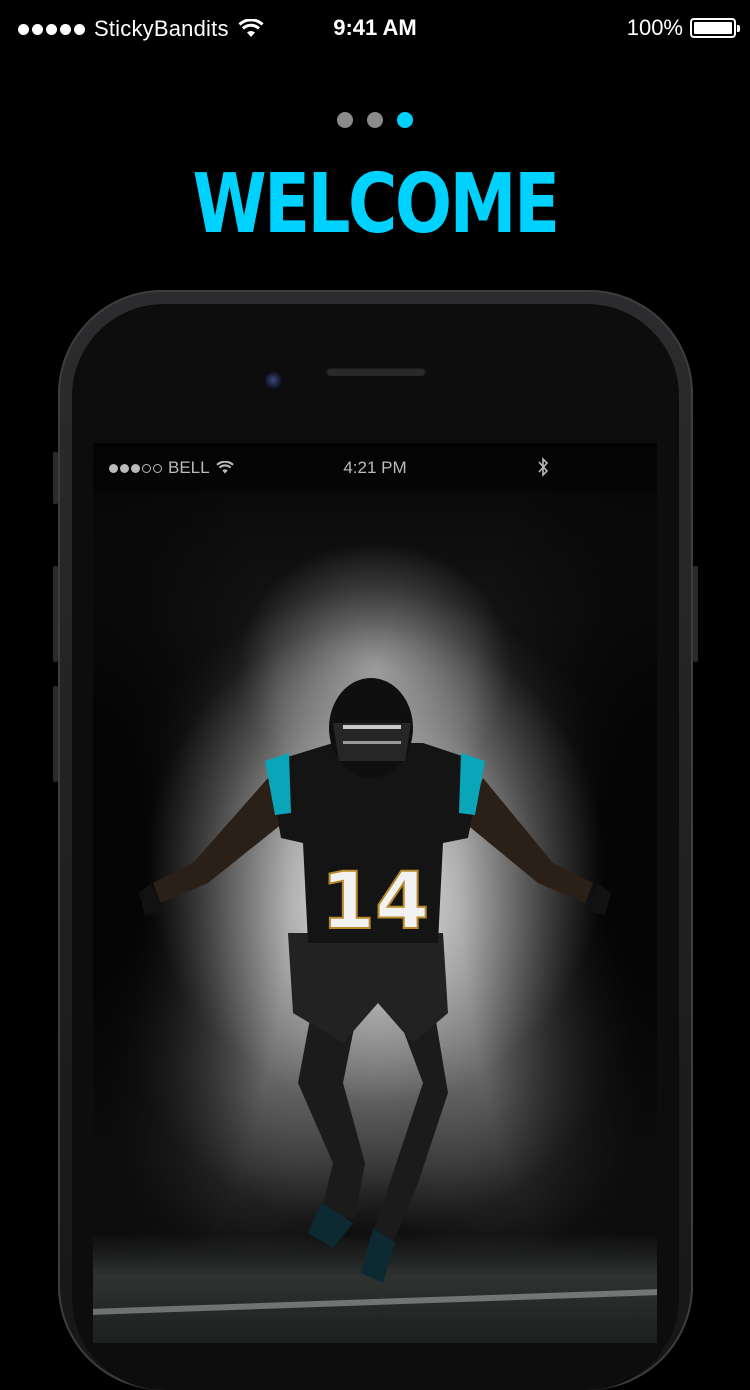  Describe the element at coordinates (543, 467) in the screenshot. I see `bluetooth-icon` at that location.